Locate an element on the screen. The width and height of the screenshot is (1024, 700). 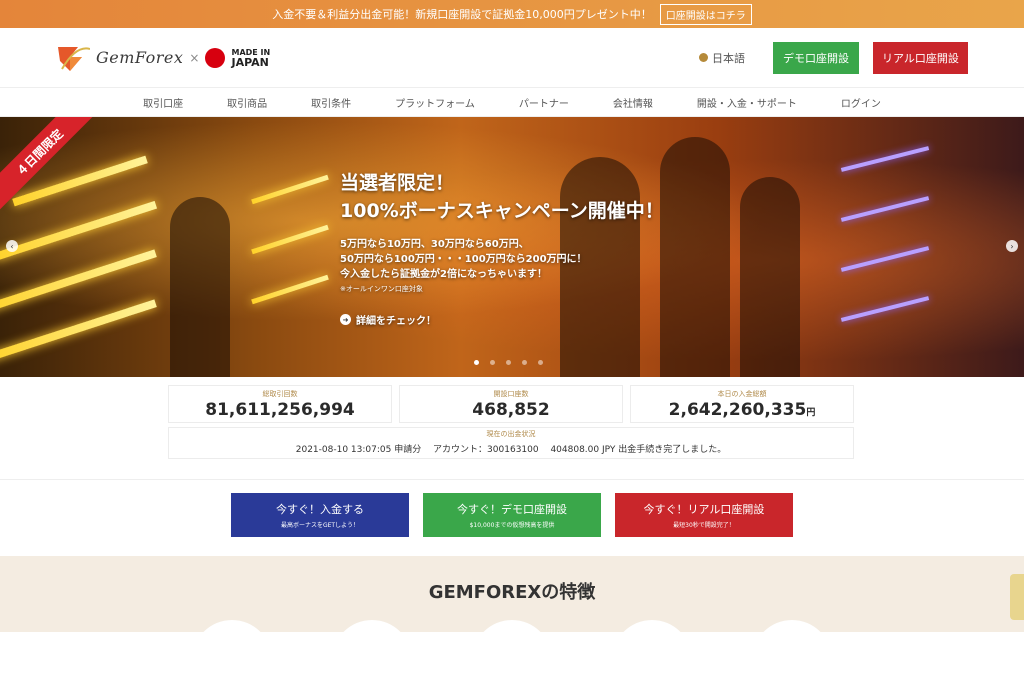
nav-item-accounts: 取引口座 is located at coordinates (163, 102).